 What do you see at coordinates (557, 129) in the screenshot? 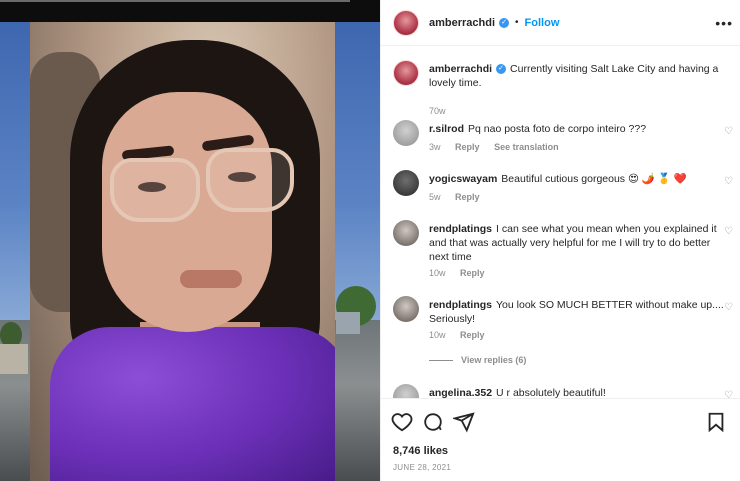
I see `comment-text: Pq nao posta foto de corpo inteiro ???` at bounding box center [557, 129].